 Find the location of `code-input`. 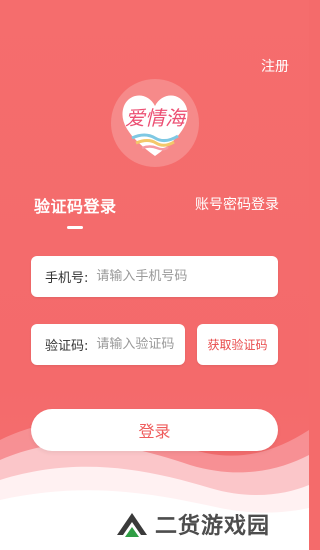

code-input is located at coordinates (136, 344).